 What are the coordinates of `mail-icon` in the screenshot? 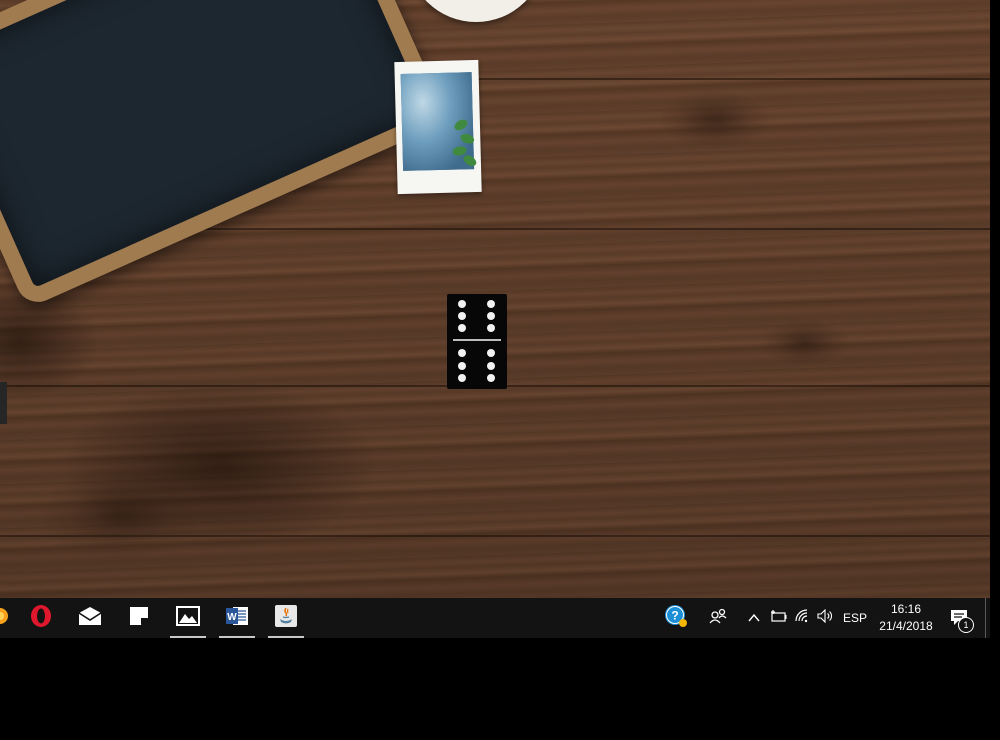 It's located at (90, 618).